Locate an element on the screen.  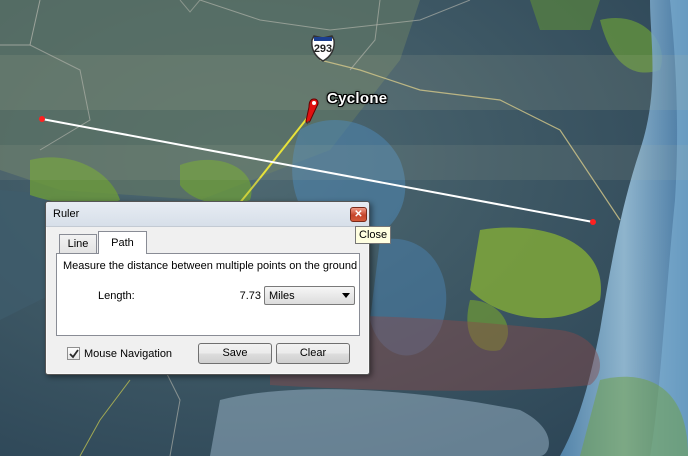
tab-path: Path is located at coordinates (122, 242).